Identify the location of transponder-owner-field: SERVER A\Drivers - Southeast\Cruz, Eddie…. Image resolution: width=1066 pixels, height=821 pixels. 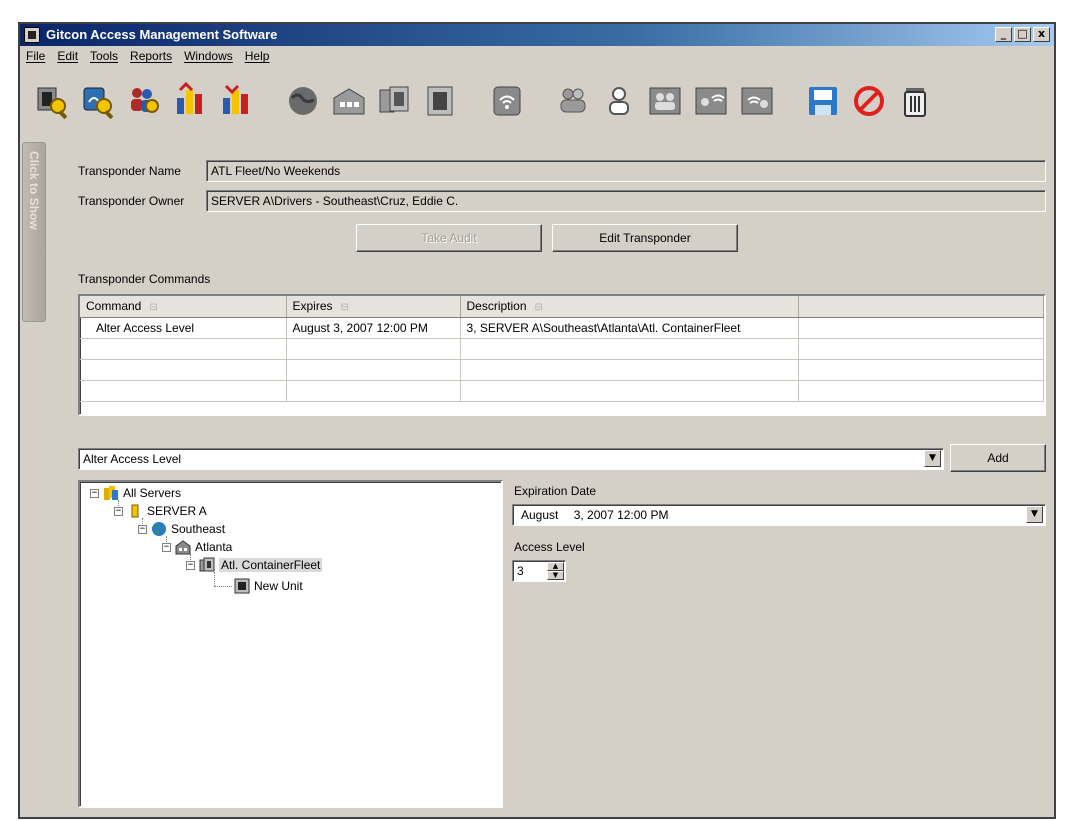
(626, 201).